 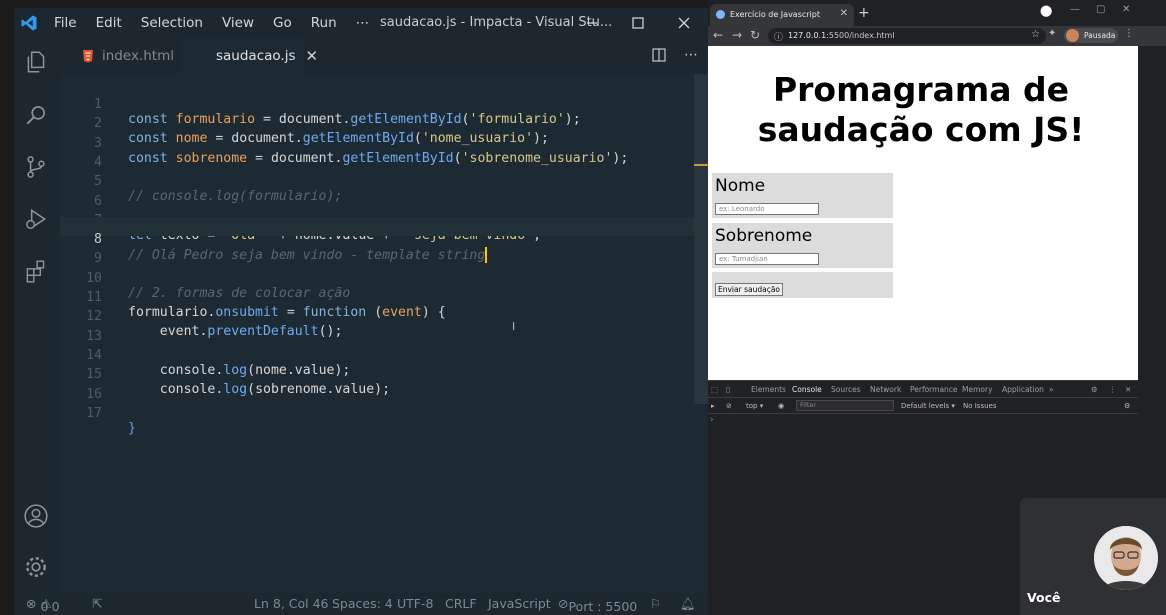 I want to click on code-line: 4, so click(x=384, y=155).